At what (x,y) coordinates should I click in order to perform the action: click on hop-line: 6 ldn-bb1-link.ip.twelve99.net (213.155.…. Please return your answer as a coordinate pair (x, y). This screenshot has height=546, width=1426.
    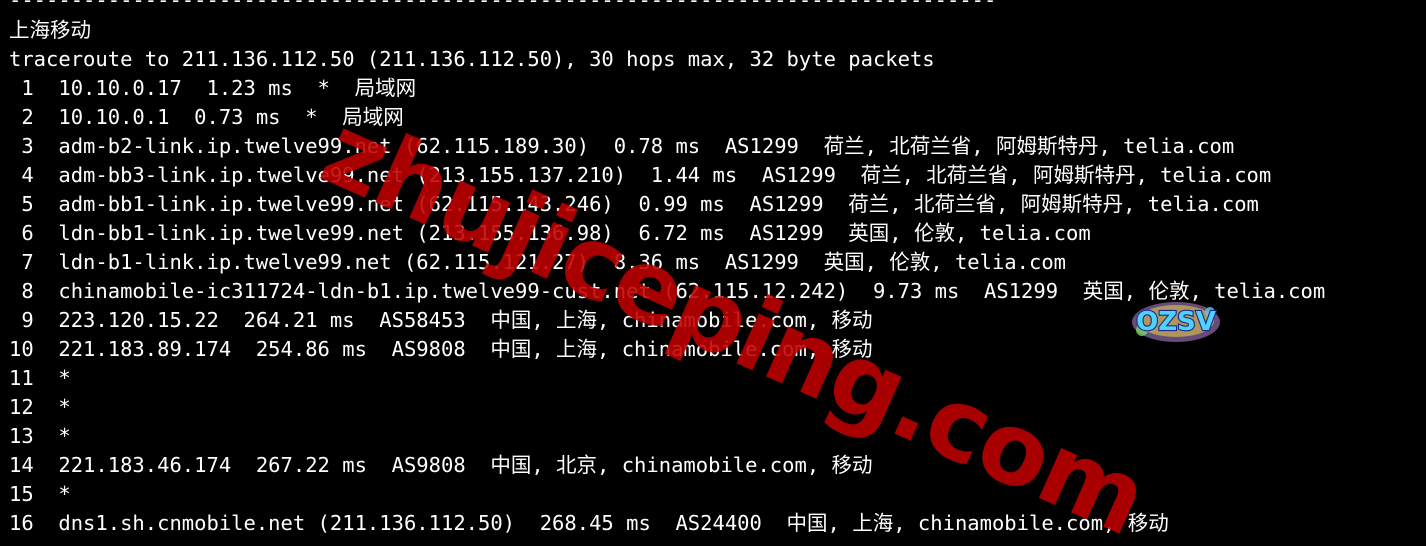
    Looking at the image, I should click on (550, 233).